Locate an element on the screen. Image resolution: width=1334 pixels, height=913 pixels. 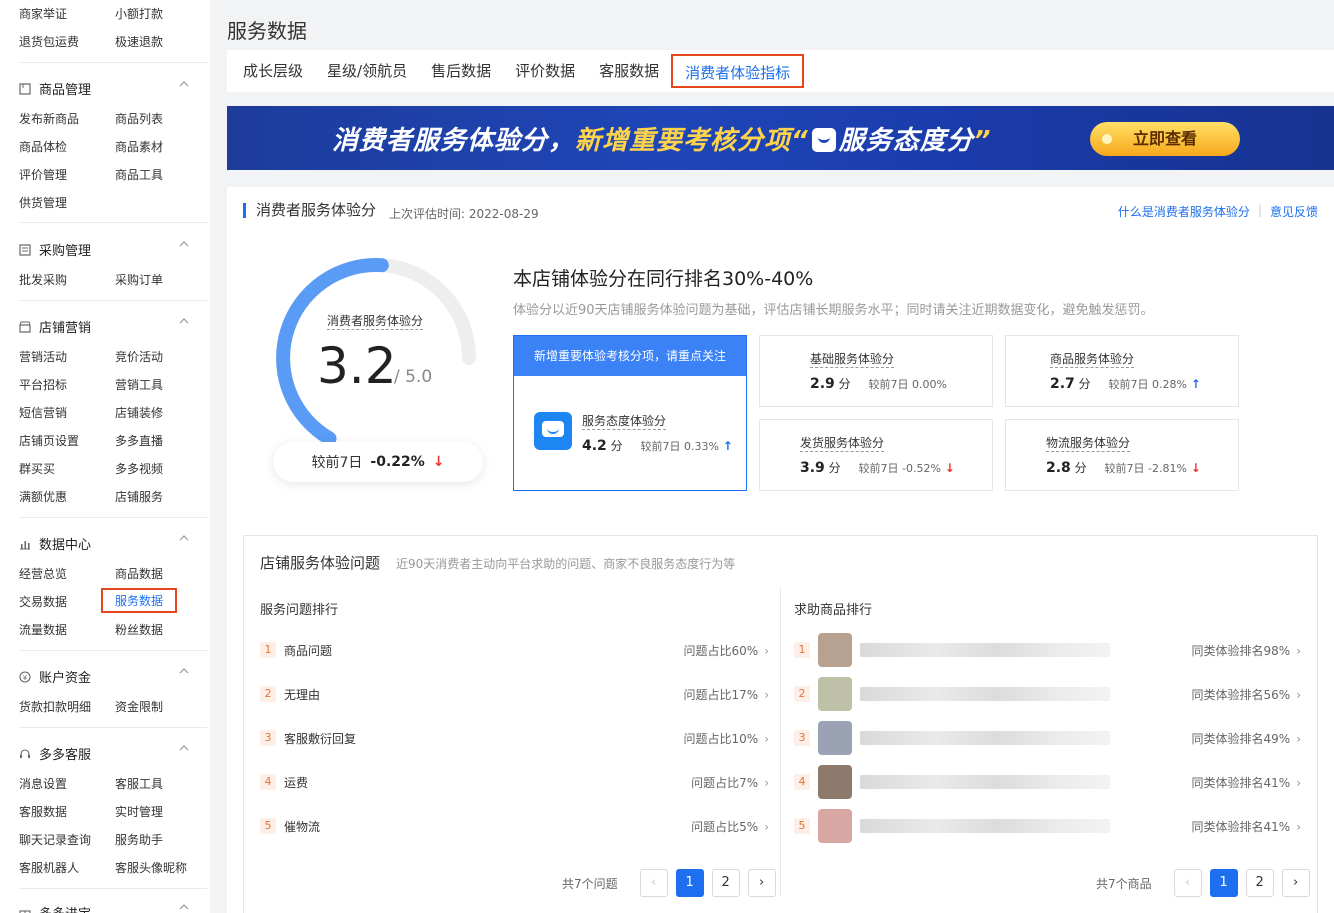
sidebar-item-merchant-proof: 商家举证 is located at coordinates (43, 13).